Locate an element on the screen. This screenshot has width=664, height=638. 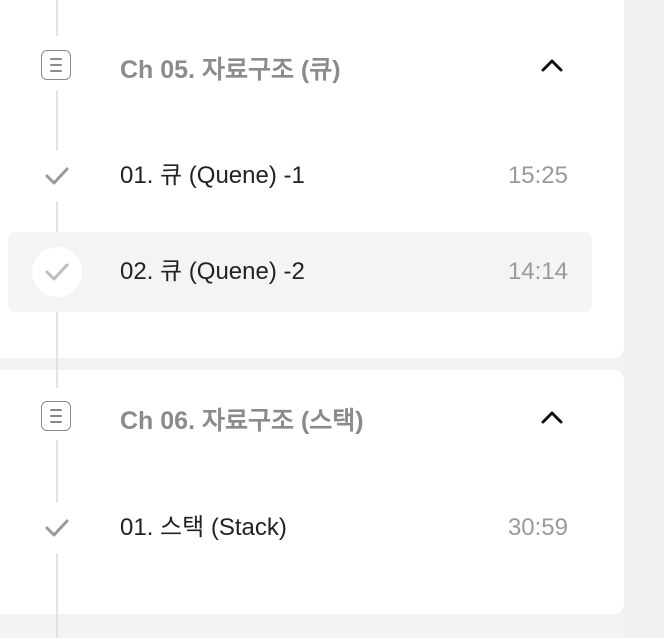
lesson-duration: 30:59 is located at coordinates (537, 527).